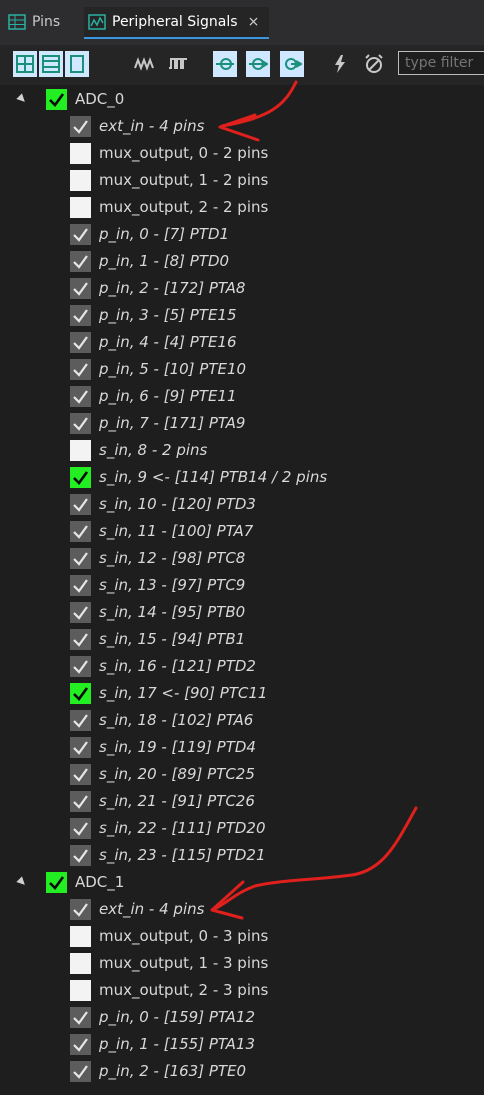 The width and height of the screenshot is (484, 1095). Describe the element at coordinates (254, 22) in the screenshot. I see `close-icon: ⨯` at that location.